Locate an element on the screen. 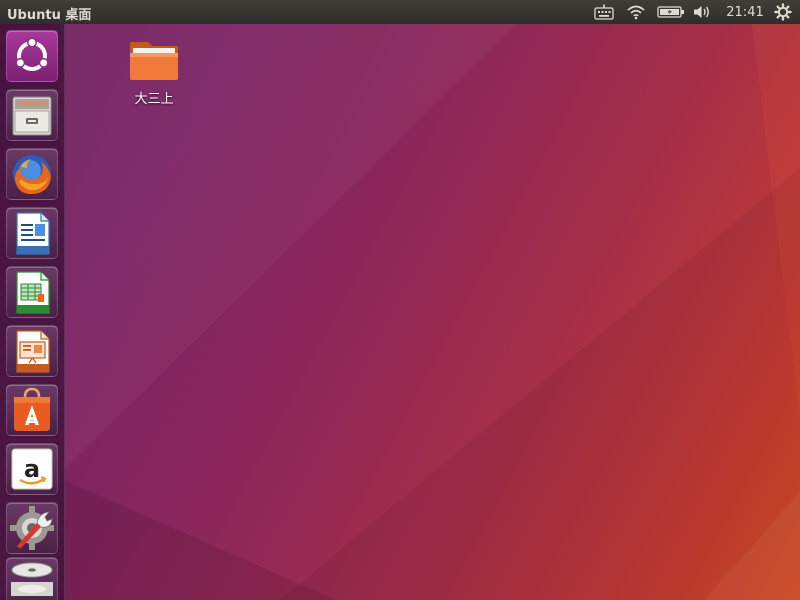 The width and height of the screenshot is (800, 600). shopping-bag-icon is located at coordinates (32, 409).